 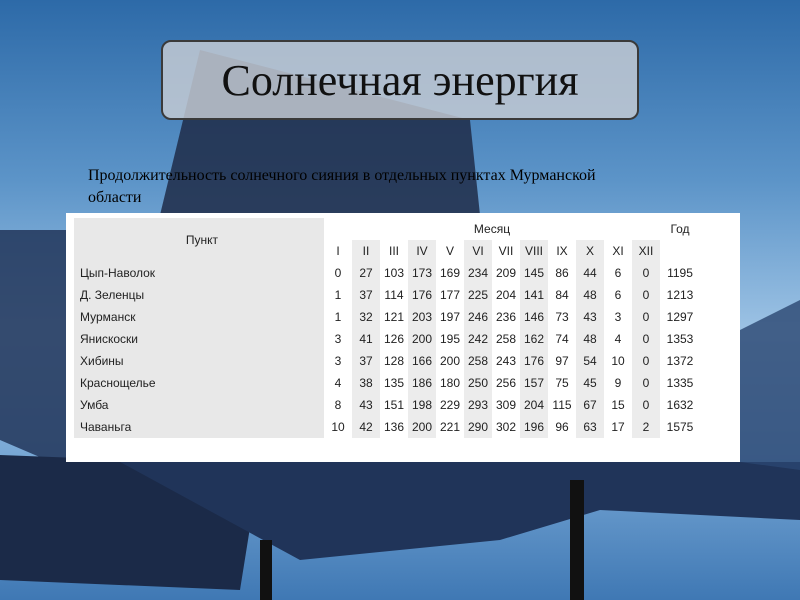 I want to click on month-value: 198, so click(x=422, y=405).